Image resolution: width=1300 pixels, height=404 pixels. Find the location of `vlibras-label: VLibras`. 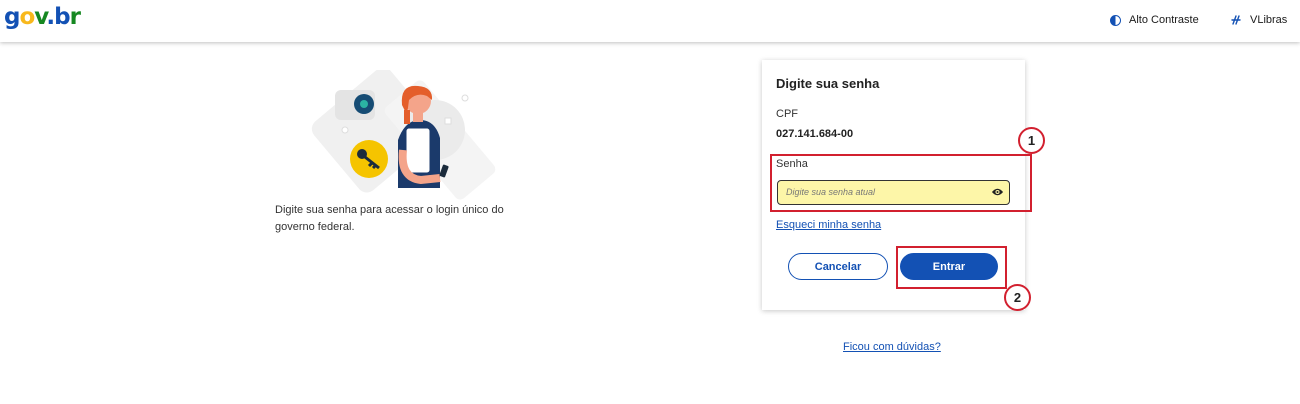

vlibras-label: VLibras is located at coordinates (1269, 20).